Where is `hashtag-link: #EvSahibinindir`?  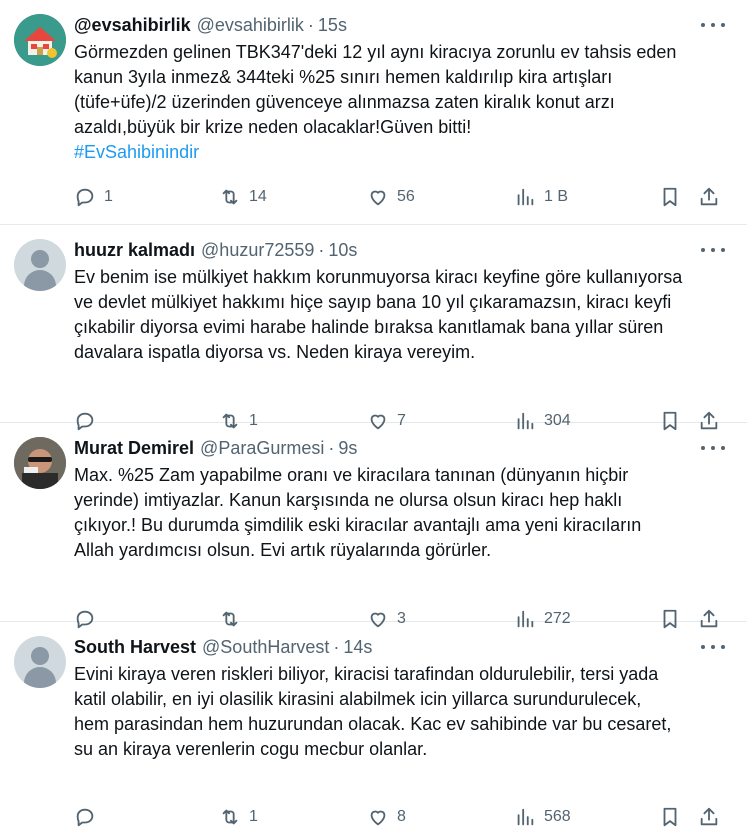 hashtag-link: #EvSahibinindir is located at coordinates (402, 152).